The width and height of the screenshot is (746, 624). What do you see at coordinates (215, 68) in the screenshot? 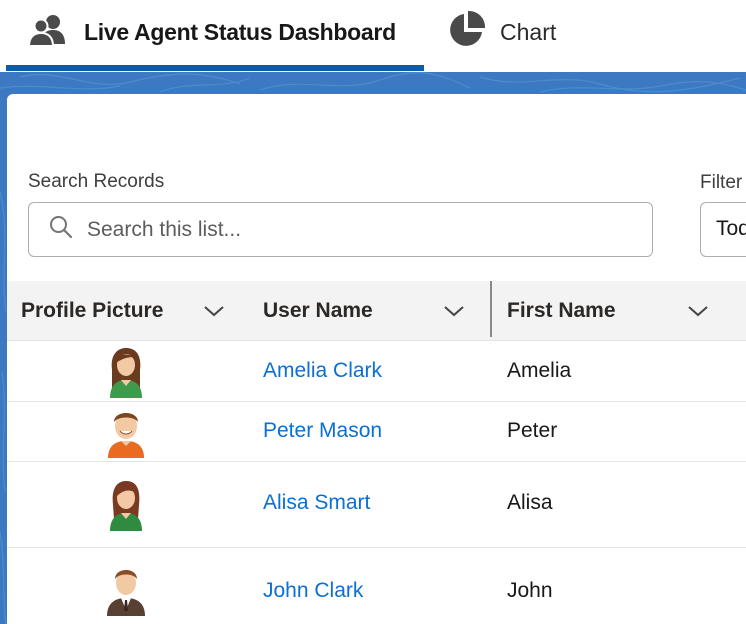
I see `active-tab-indicator` at bounding box center [215, 68].